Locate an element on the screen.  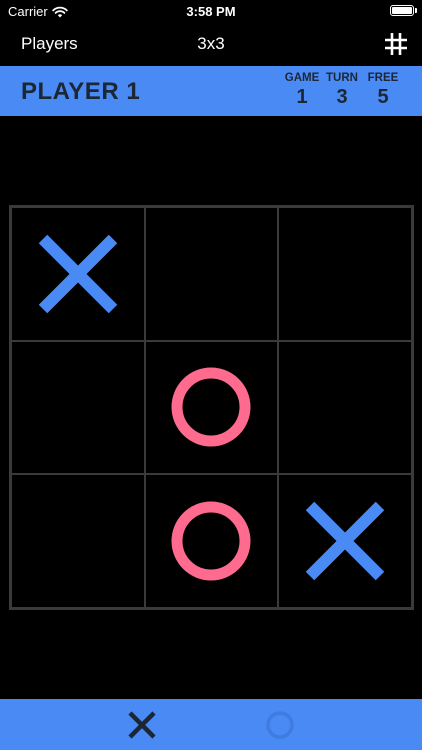
x-mark-icon is located at coordinates (142, 725).